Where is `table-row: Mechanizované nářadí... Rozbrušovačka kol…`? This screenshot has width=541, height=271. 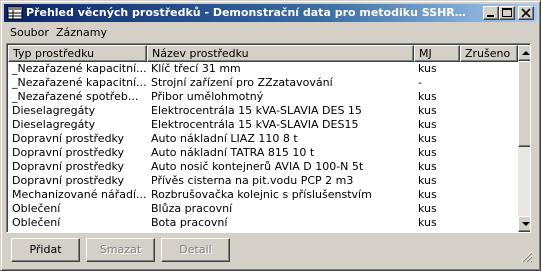
table-row: Mechanizované nářadí... Rozbrušovačka kol… is located at coordinates (263, 195).